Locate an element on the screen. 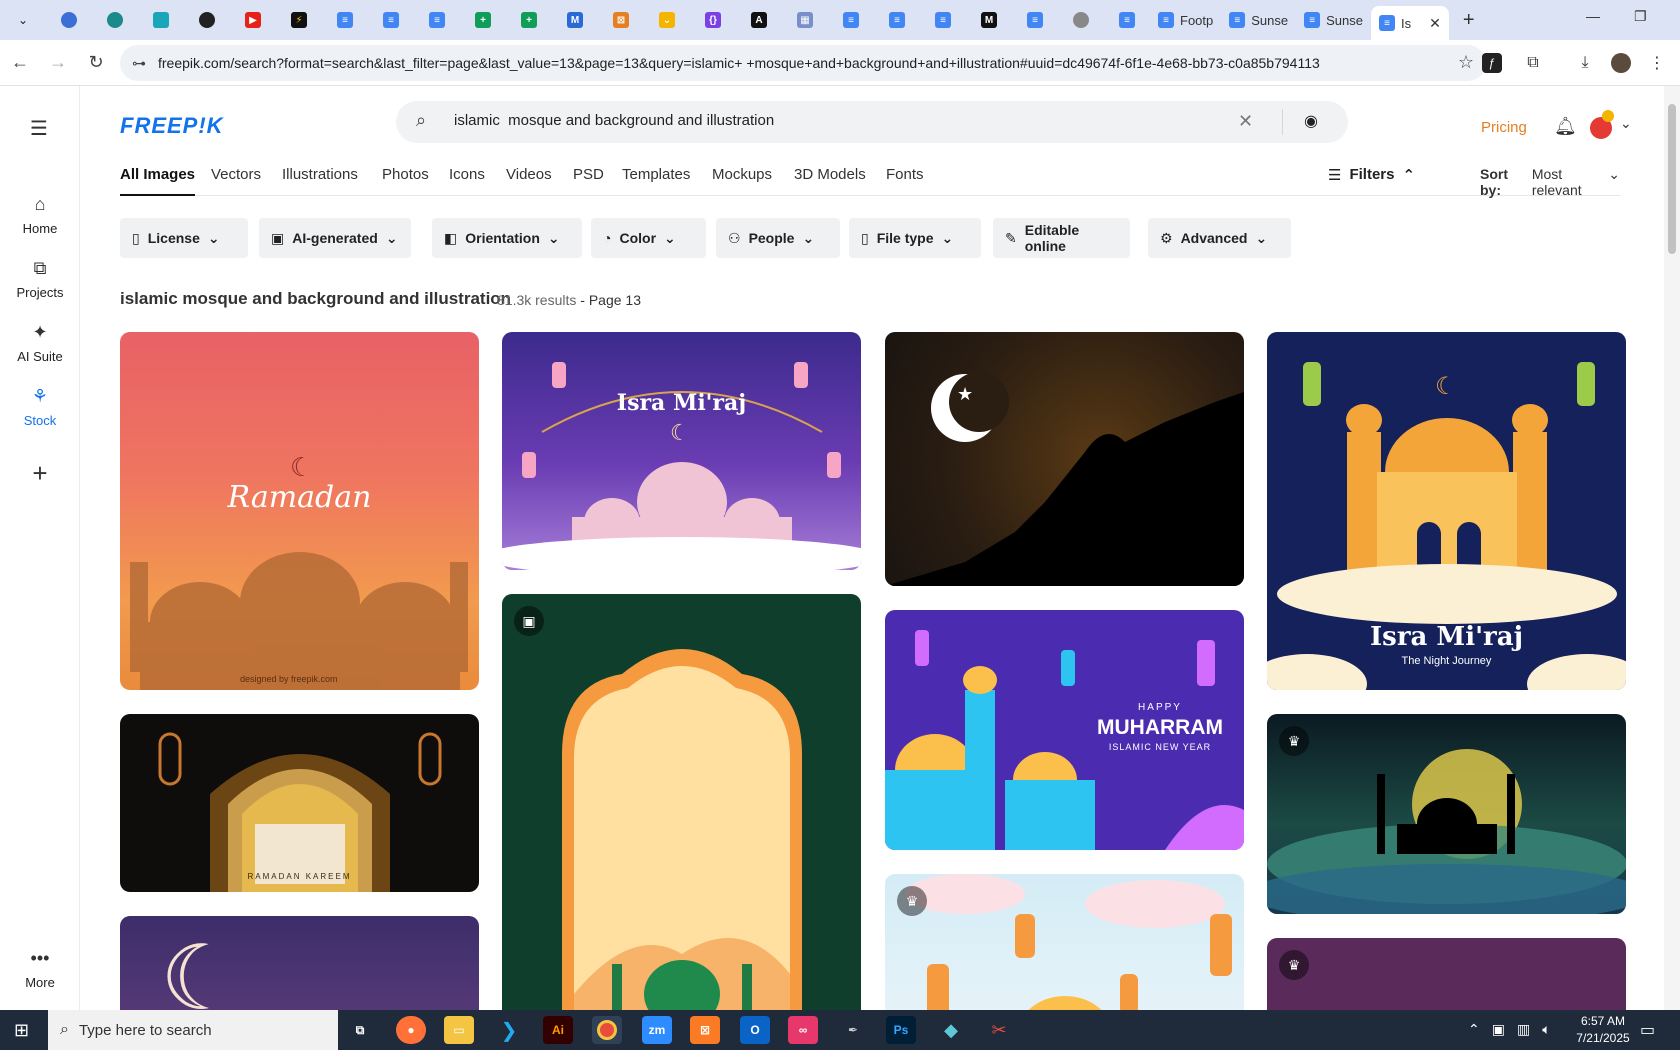 The width and height of the screenshot is (1680, 1050). bookmark-star-icon: ☆ is located at coordinates (1466, 62).